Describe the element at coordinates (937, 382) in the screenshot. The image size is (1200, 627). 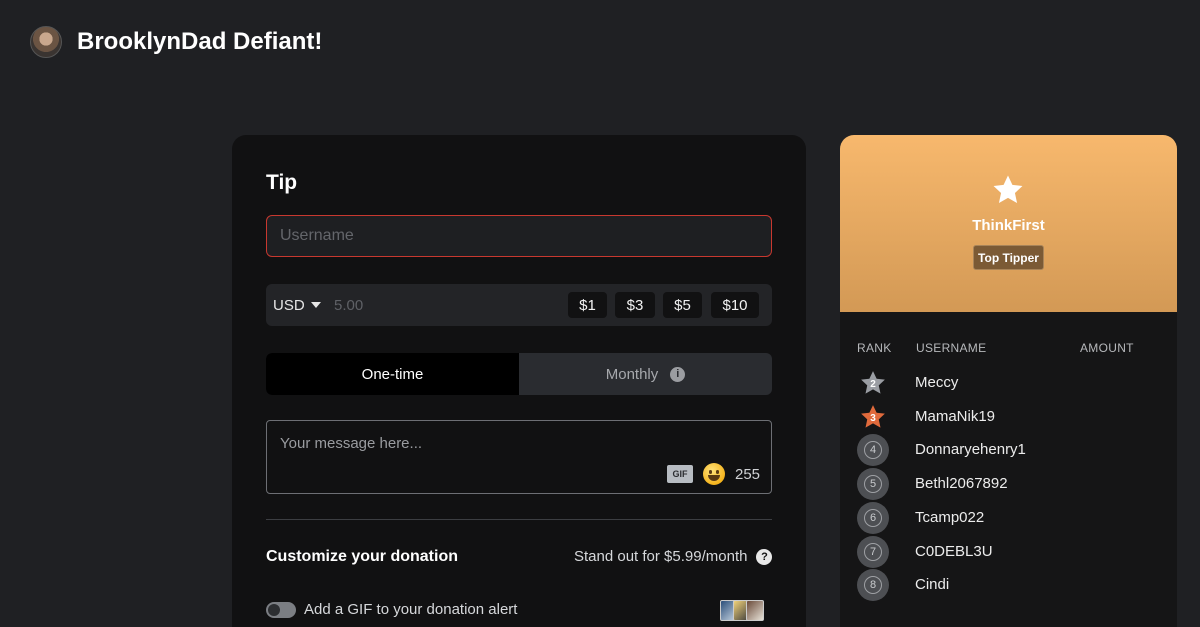
I see `leaderboard-username: Meccy` at that location.